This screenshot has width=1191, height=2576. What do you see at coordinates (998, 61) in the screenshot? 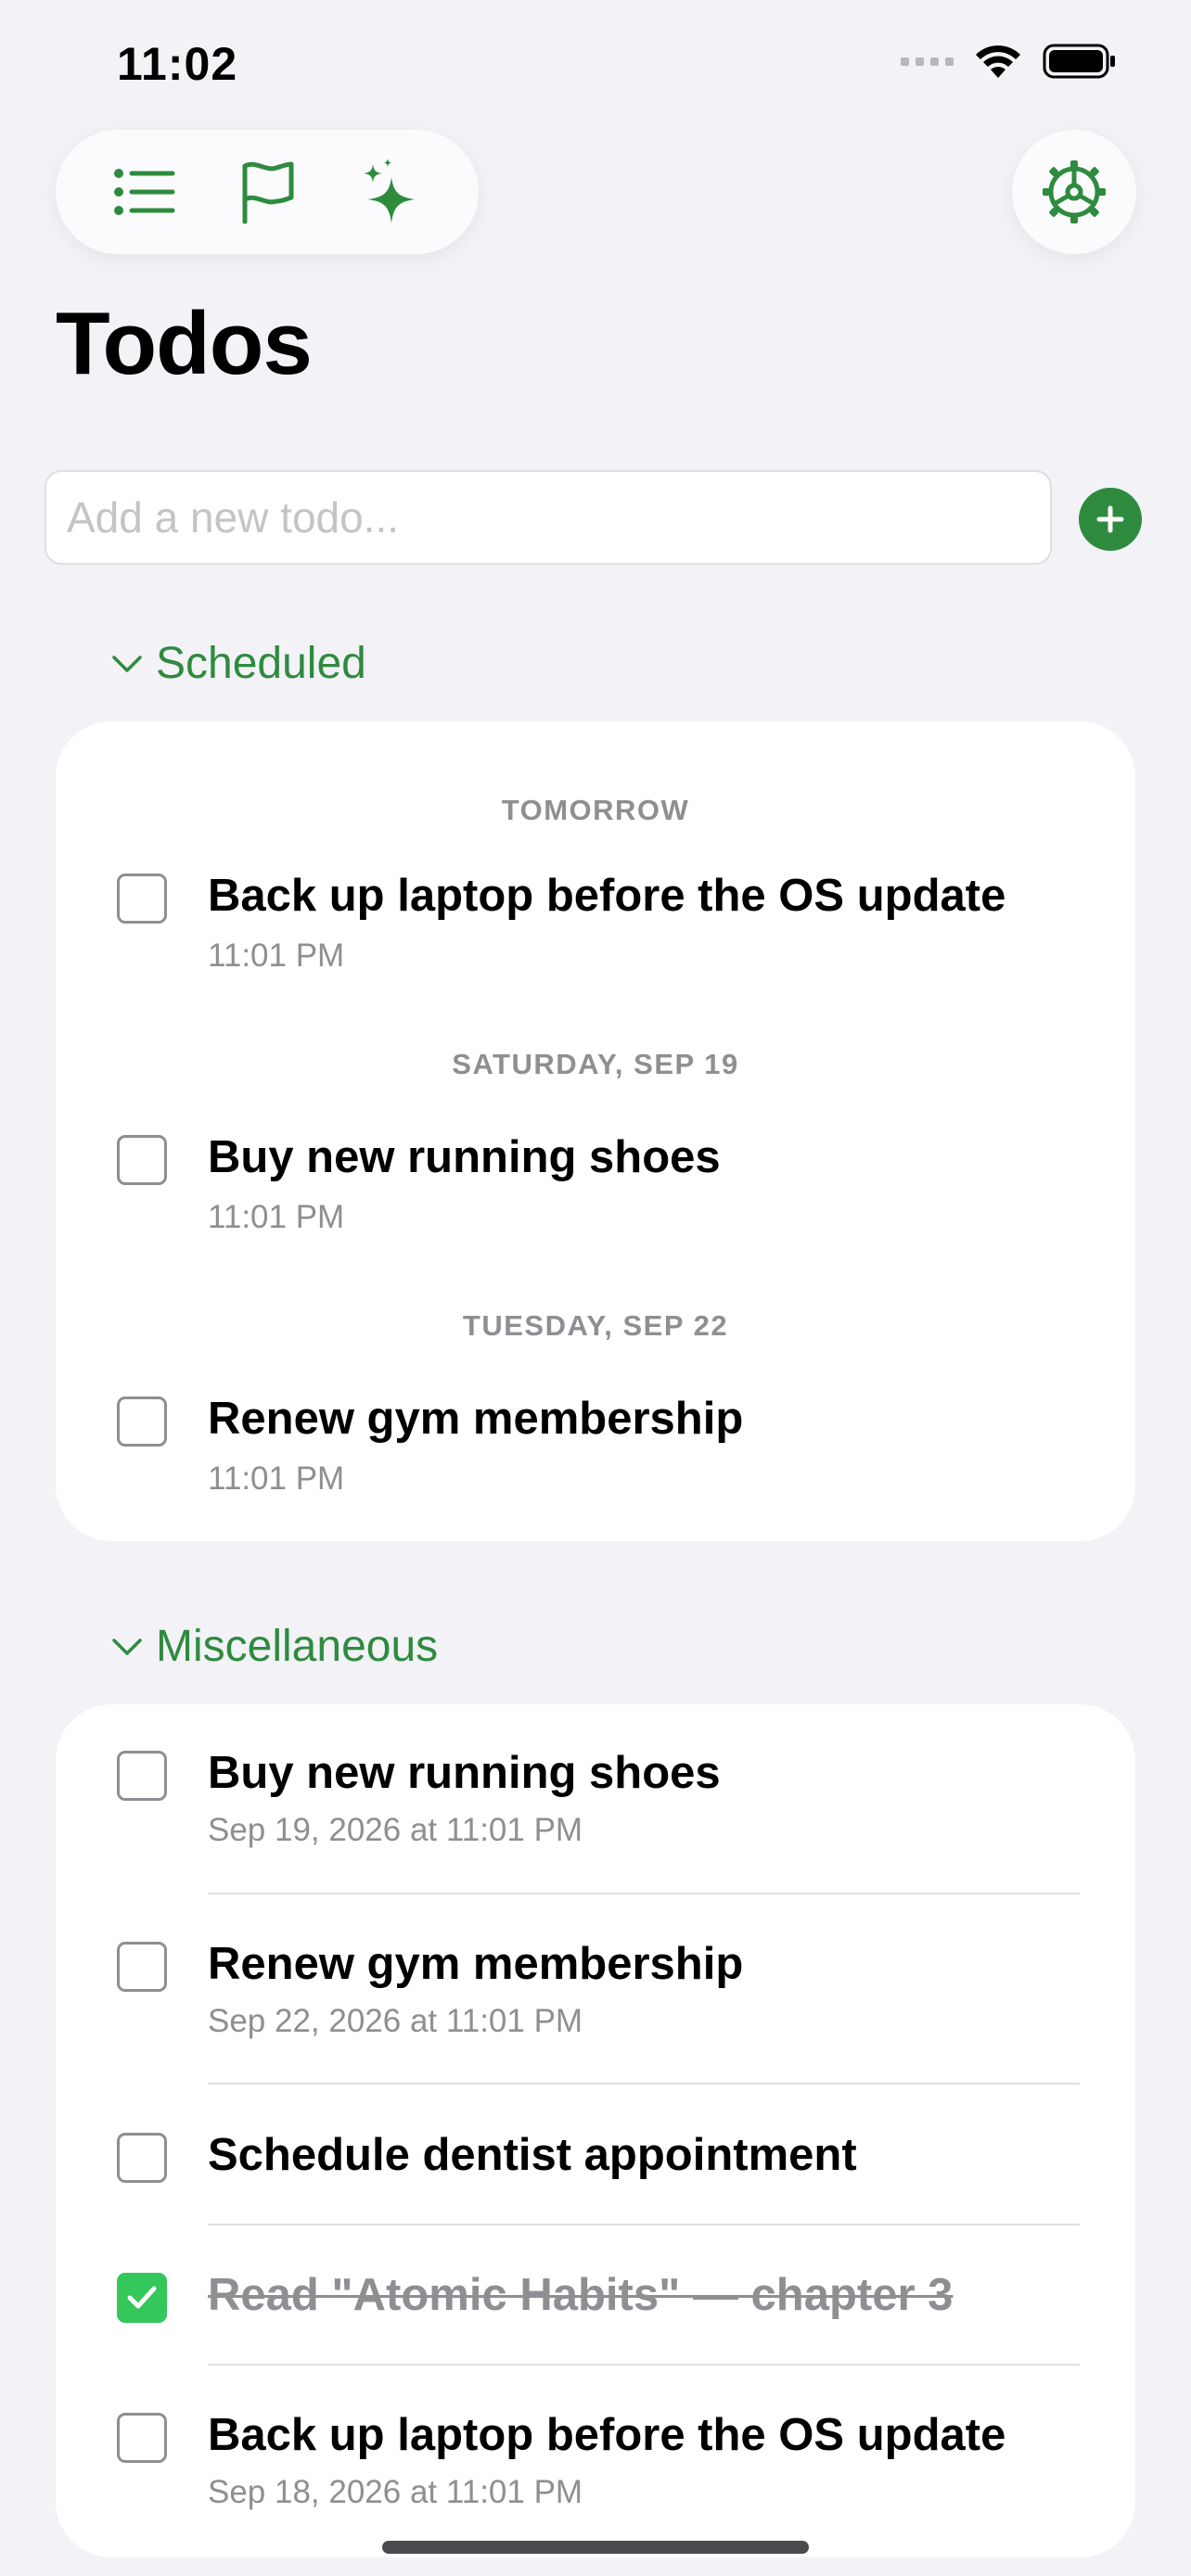
I see `wifi-icon` at bounding box center [998, 61].